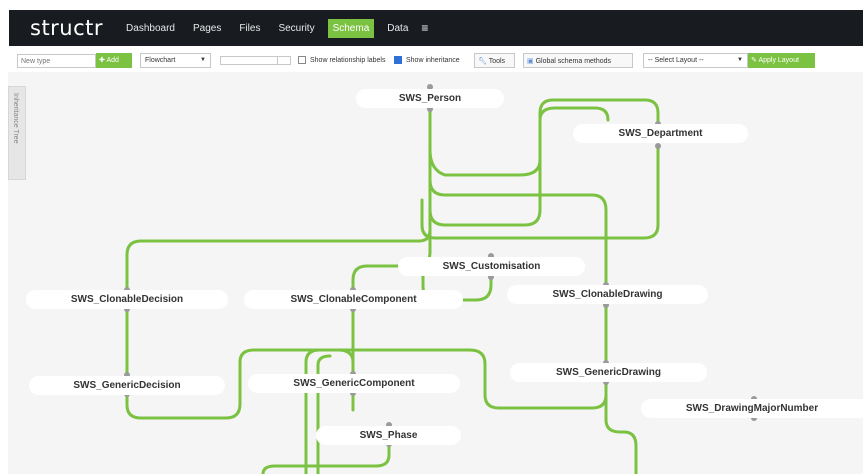 The image size is (863, 474). Describe the element at coordinates (607, 294) in the screenshot. I see `schema-node-clonable-drawing: SWS_ClonableDrawing` at that location.